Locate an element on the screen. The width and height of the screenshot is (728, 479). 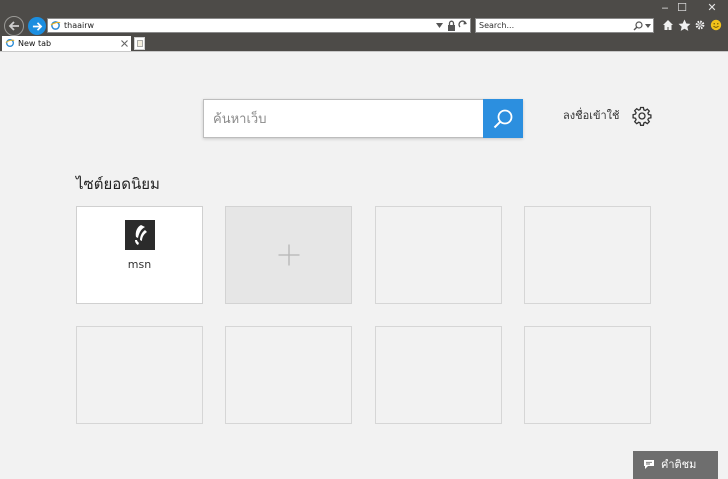
address-text: thaairw is located at coordinates (79, 26).